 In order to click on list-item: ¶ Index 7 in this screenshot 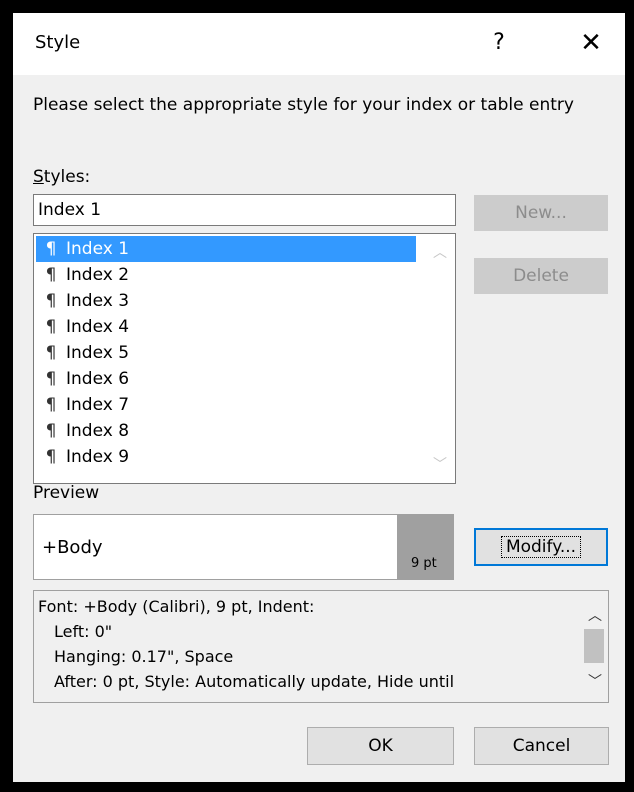, I will do `click(226, 405)`.